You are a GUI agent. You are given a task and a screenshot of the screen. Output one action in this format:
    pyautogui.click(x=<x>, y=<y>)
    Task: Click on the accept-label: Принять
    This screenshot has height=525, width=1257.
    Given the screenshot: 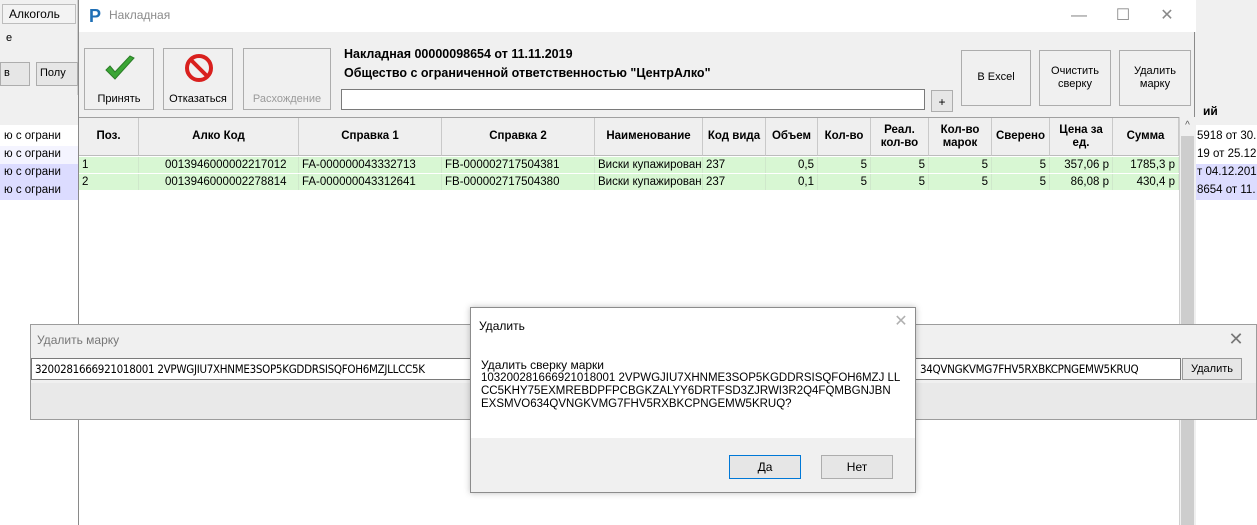 What is the action you would take?
    pyautogui.click(x=119, y=99)
    